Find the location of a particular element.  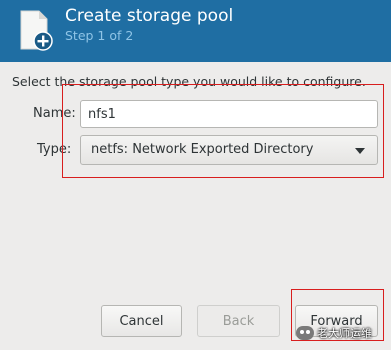

step-indicator: Step 1 of 2 is located at coordinates (99, 35).